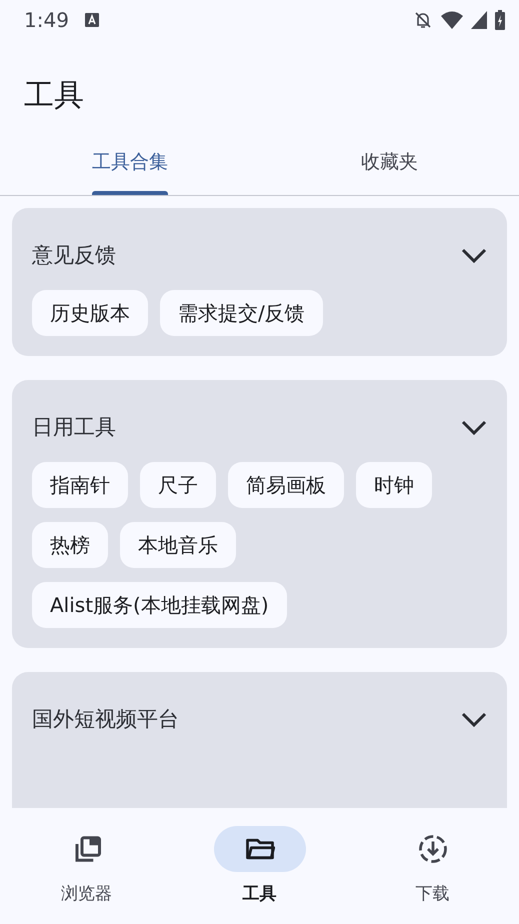 The image size is (519, 924). What do you see at coordinates (433, 894) in the screenshot?
I see `nav-label: 下载` at bounding box center [433, 894].